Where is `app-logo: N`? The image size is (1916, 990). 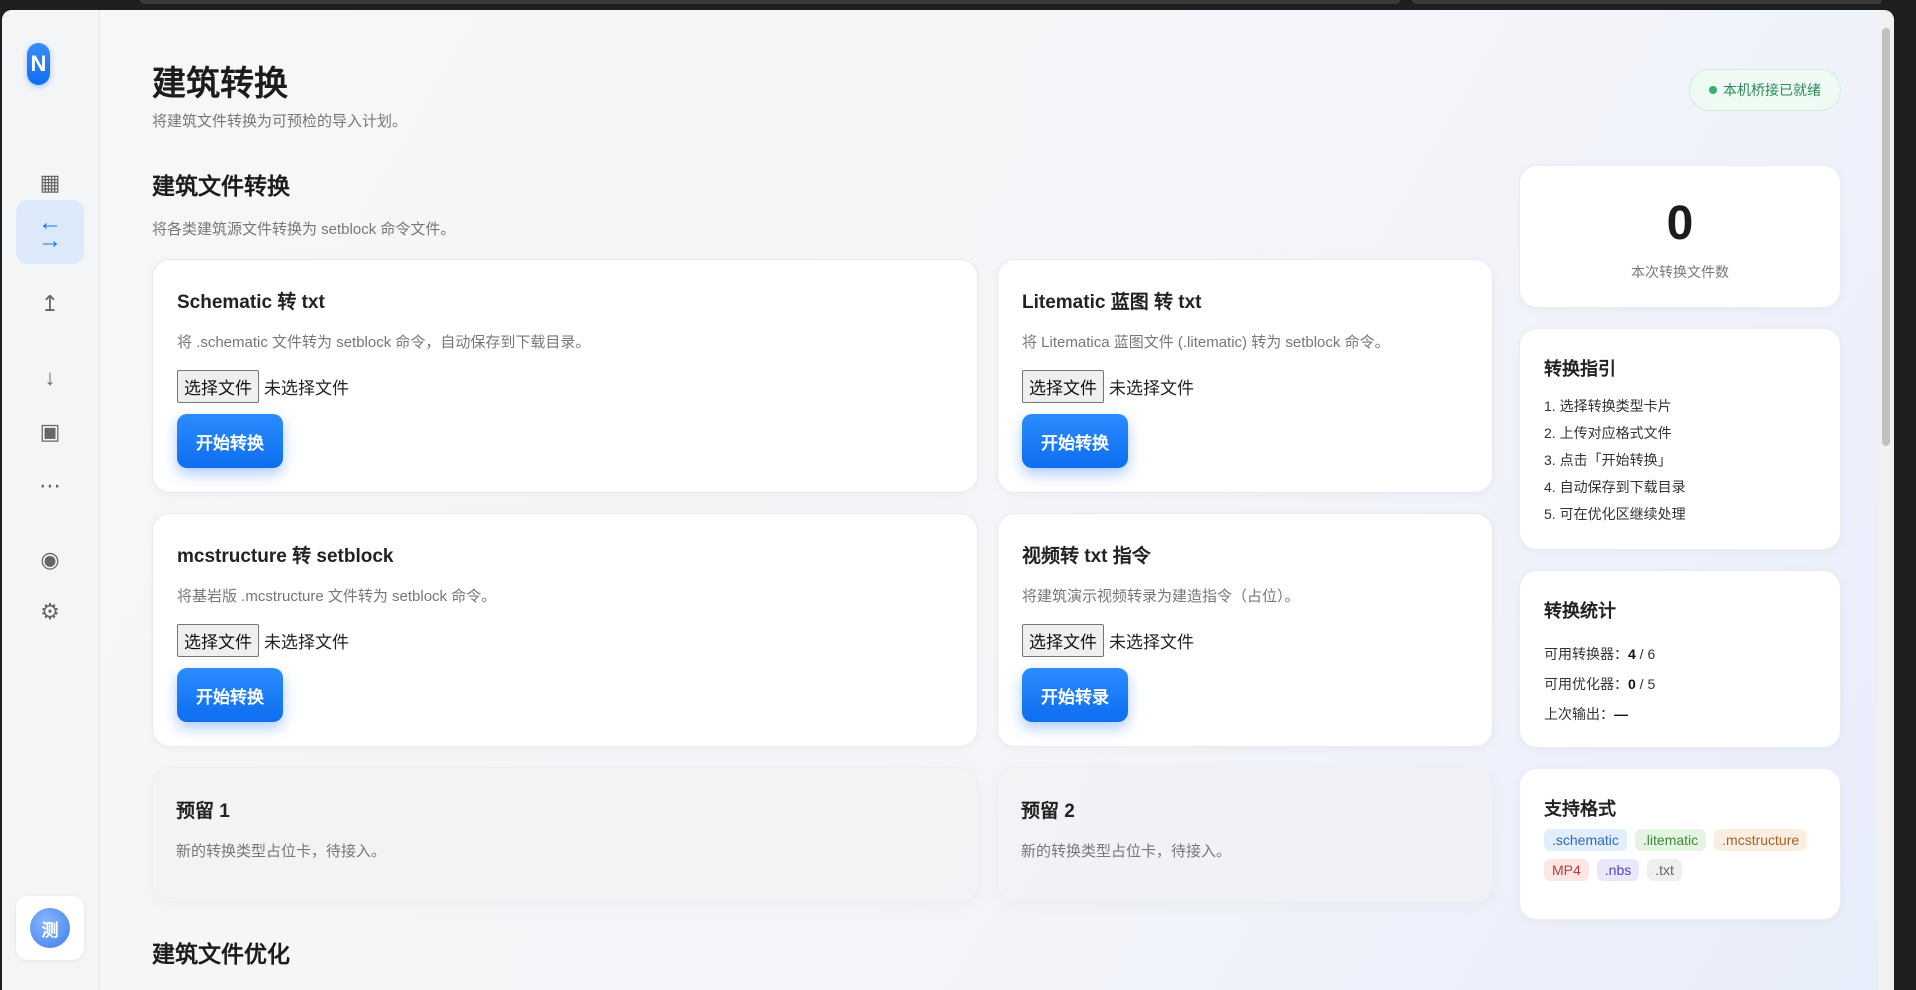
app-logo: N is located at coordinates (38, 64).